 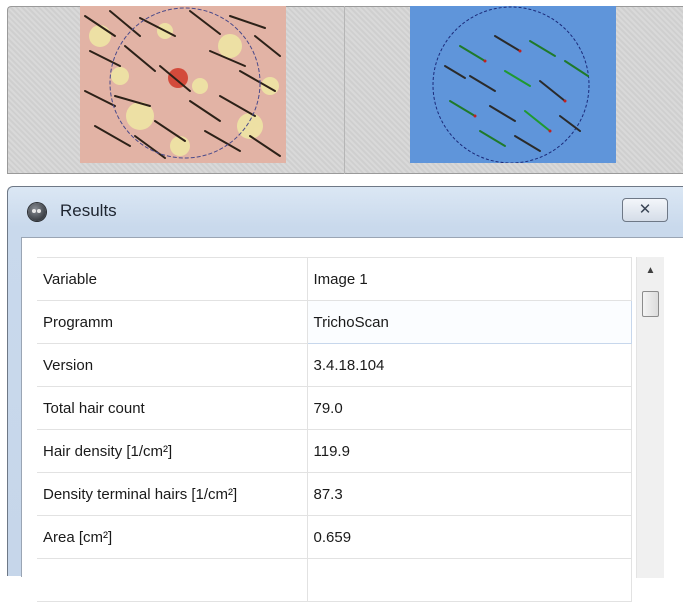 I want to click on scalp-image-original, so click(x=183, y=84).